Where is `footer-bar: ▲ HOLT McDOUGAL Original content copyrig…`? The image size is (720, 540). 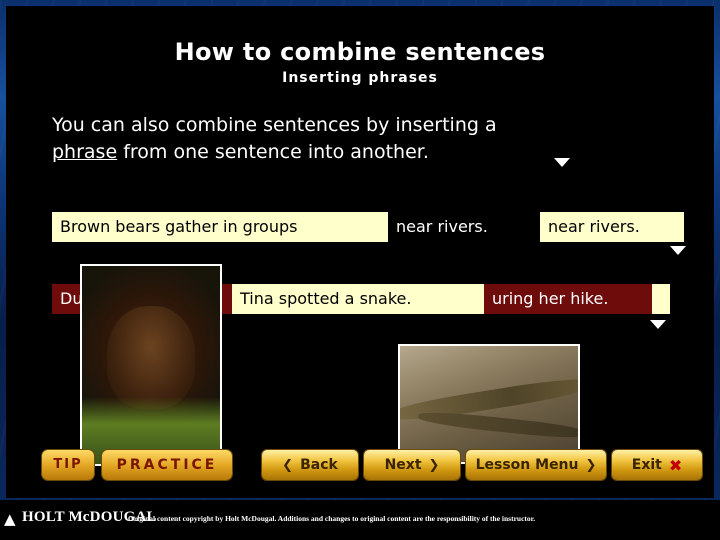 footer-bar: ▲ HOLT McDOUGAL Original content copyrig… is located at coordinates (360, 520).